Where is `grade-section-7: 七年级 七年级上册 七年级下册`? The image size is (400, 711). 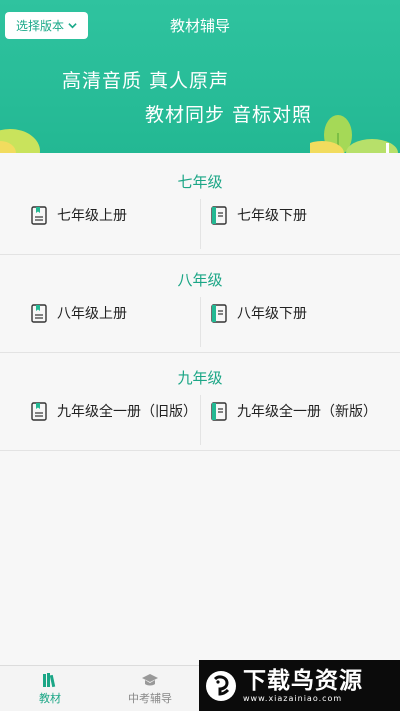 grade-section-7: 七年级 七年级上册 七年级下册 is located at coordinates (200, 206).